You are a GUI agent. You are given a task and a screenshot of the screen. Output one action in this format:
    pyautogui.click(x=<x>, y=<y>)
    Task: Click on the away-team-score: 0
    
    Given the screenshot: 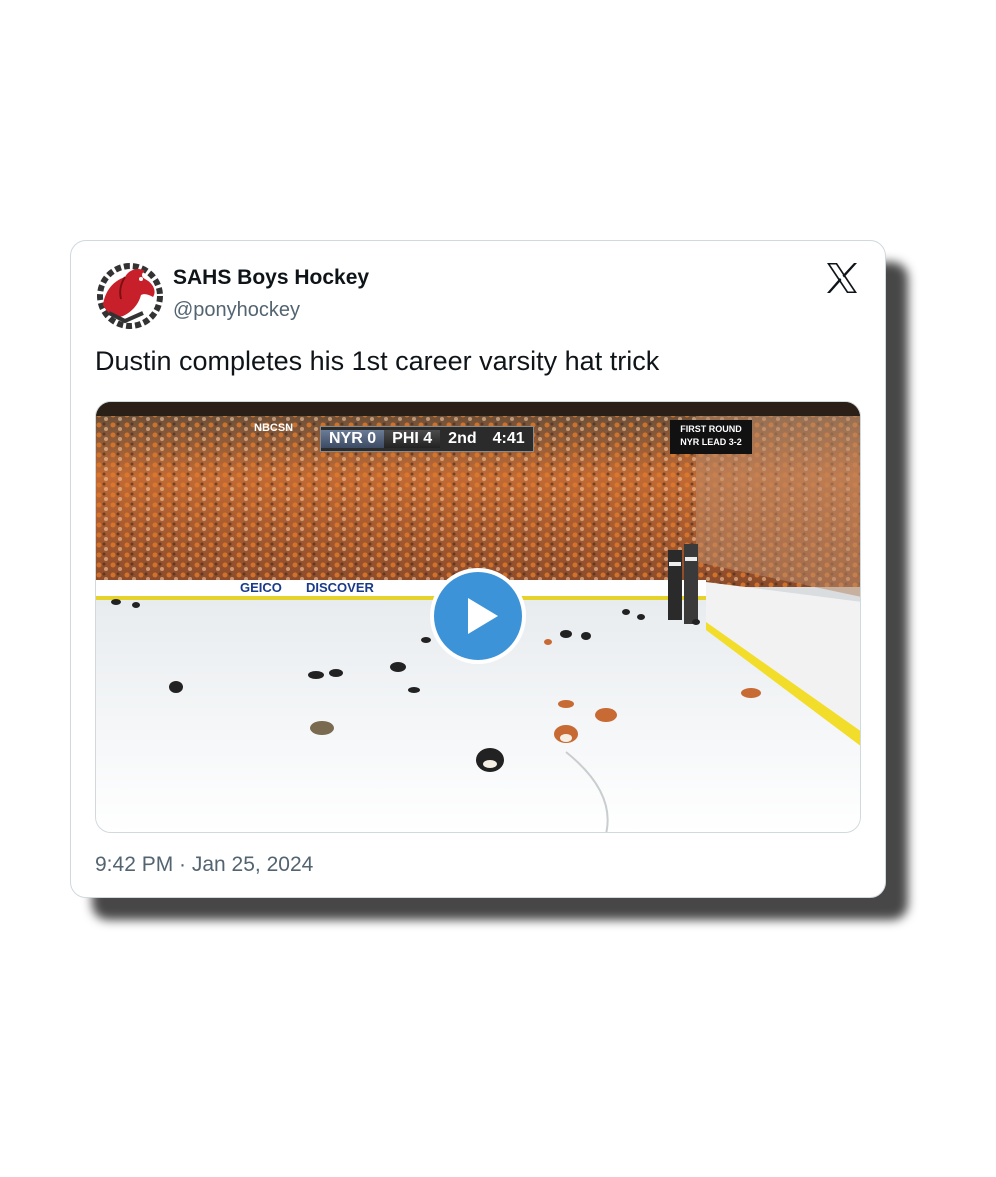 What is the action you would take?
    pyautogui.click(x=372, y=438)
    